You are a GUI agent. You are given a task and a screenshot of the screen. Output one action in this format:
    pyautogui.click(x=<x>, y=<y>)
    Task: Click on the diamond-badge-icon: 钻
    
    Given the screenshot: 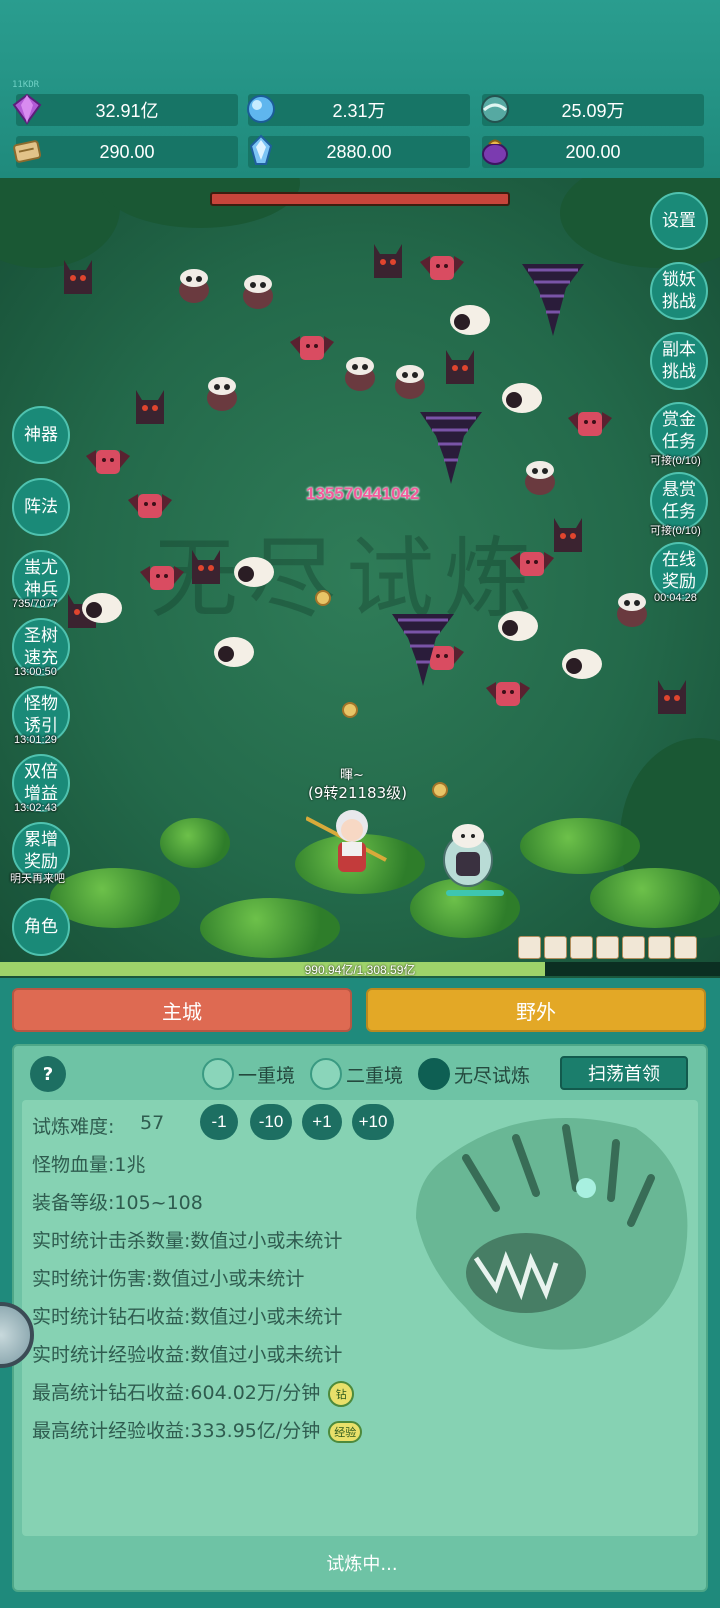 What is the action you would take?
    pyautogui.click(x=341, y=1393)
    